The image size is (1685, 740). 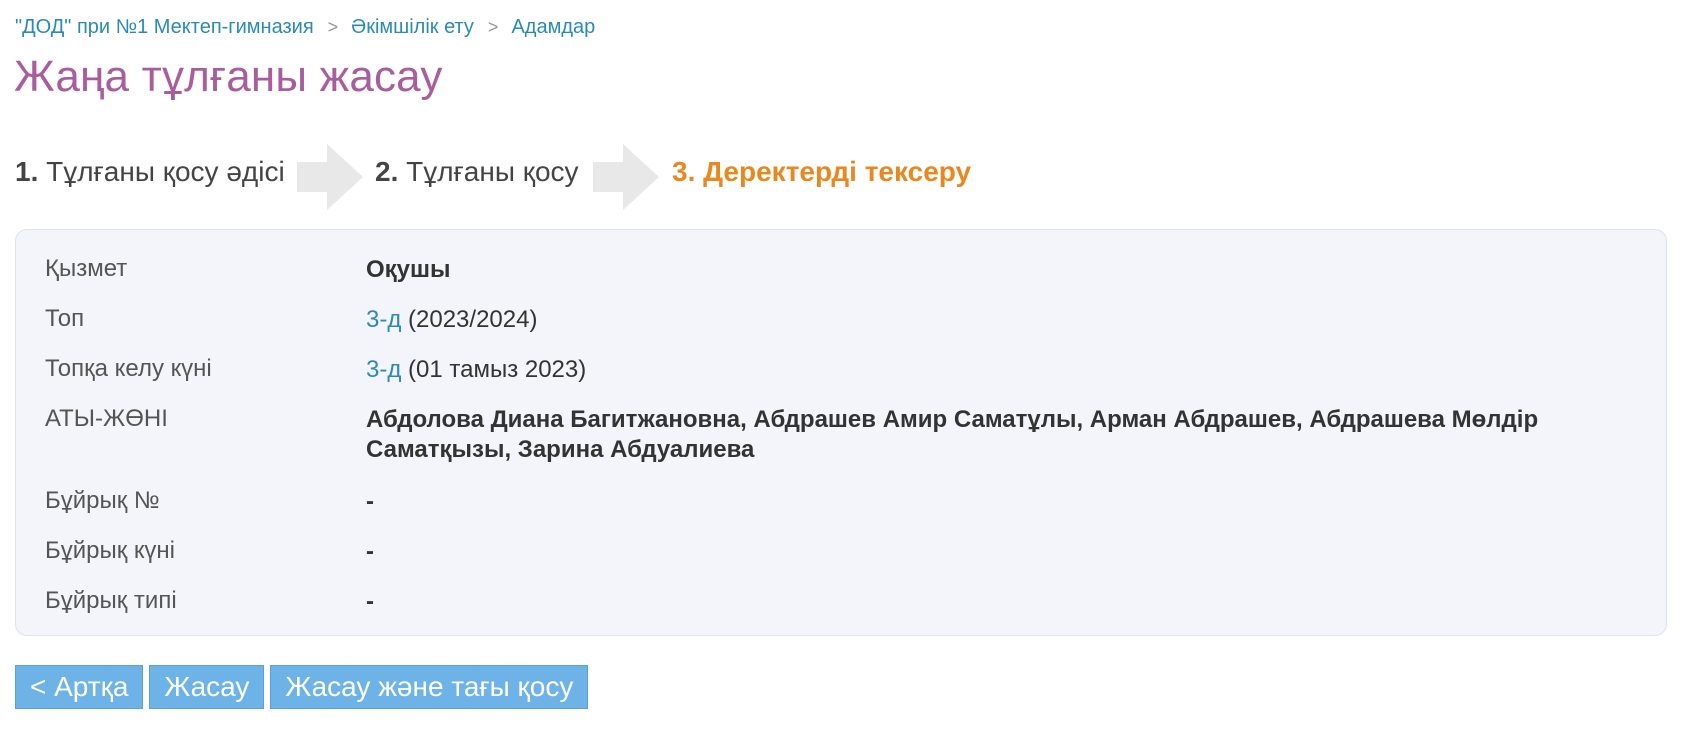 I want to click on step-1-label: Тұлғаны қосу әдісі, so click(x=165, y=171).